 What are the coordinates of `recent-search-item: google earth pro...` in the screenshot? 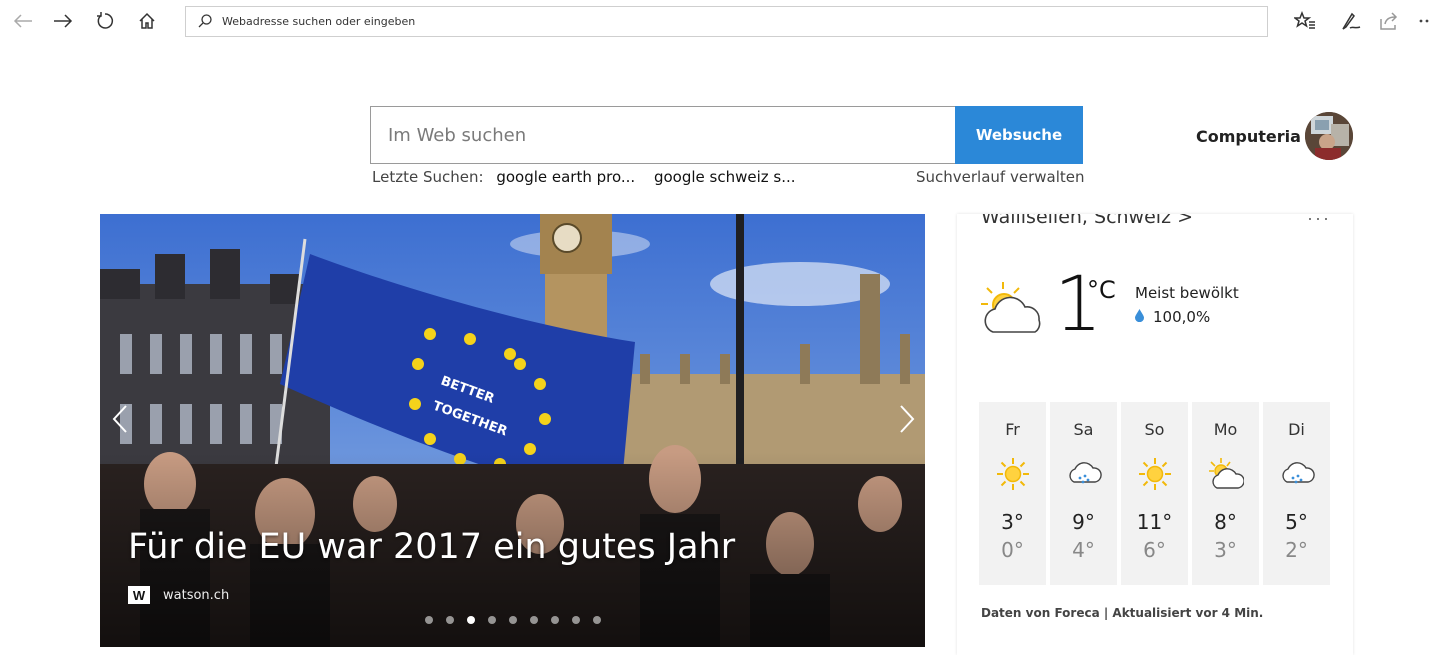 It's located at (565, 177).